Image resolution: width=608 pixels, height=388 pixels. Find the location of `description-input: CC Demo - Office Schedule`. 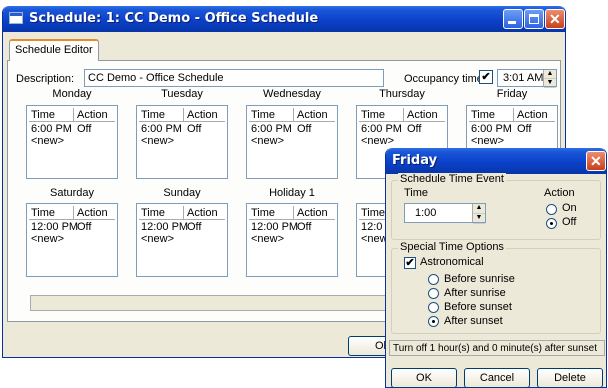

description-input: CC Demo - Office Schedule is located at coordinates (234, 78).